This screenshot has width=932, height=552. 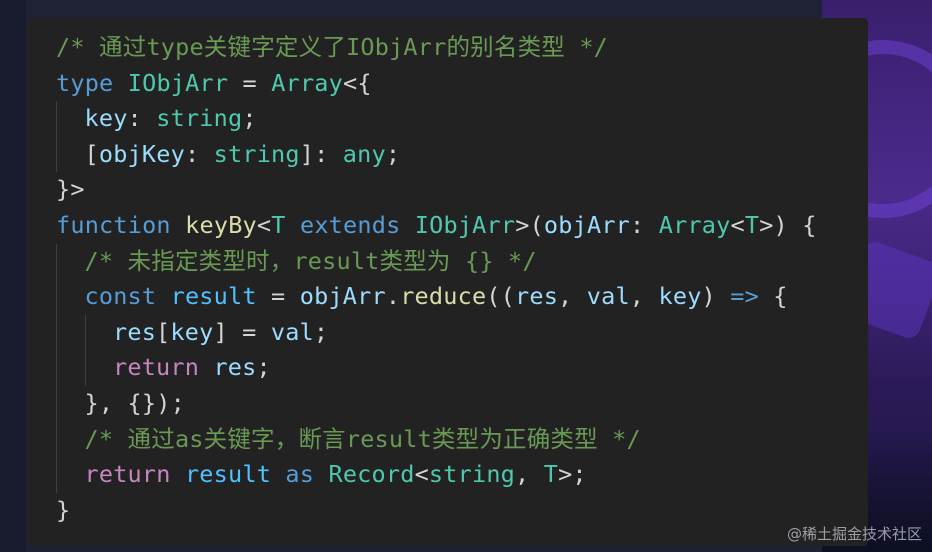 What do you see at coordinates (773, 296) in the screenshot?
I see `code-token-punc: {` at bounding box center [773, 296].